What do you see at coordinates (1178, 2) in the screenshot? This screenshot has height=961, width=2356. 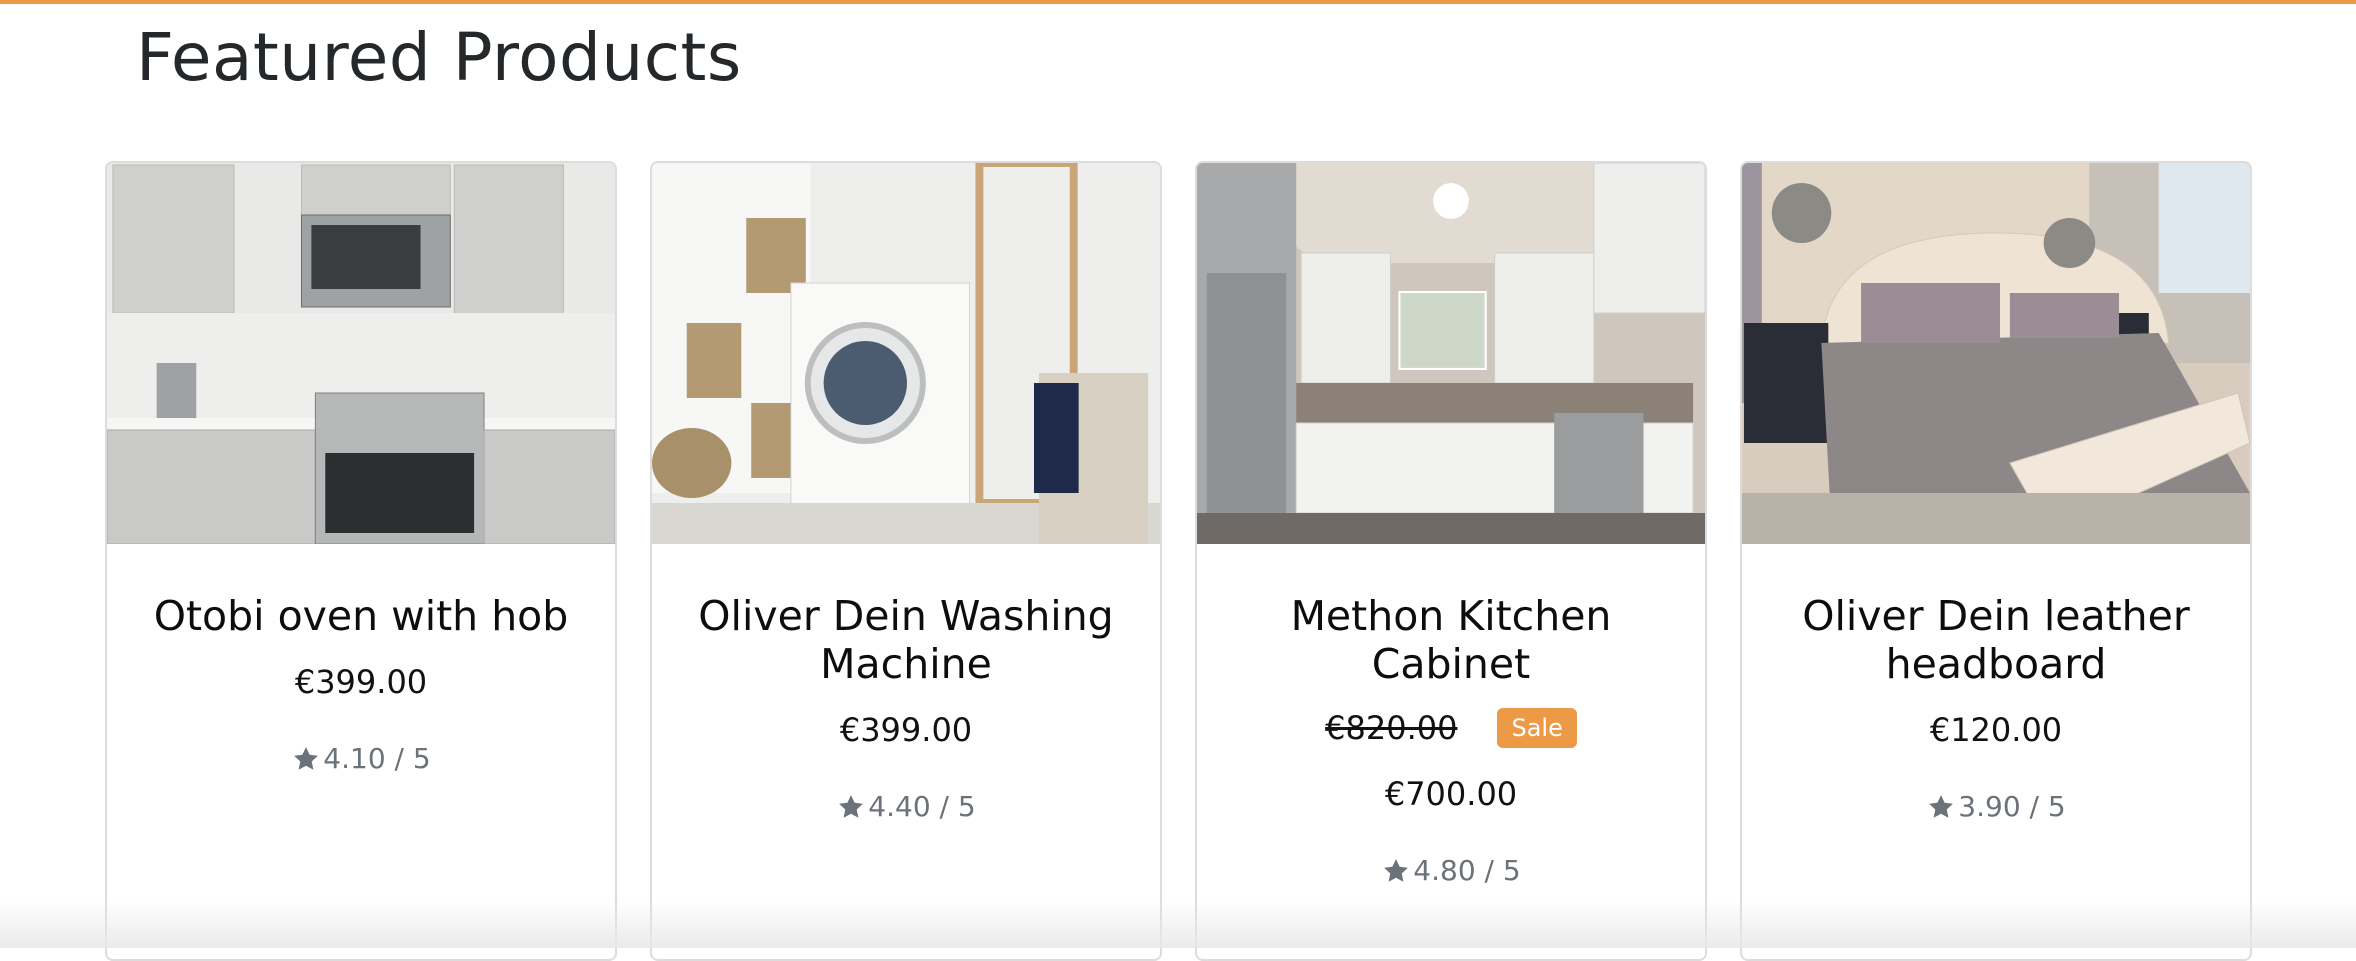 I see `top-accent-bar` at bounding box center [1178, 2].